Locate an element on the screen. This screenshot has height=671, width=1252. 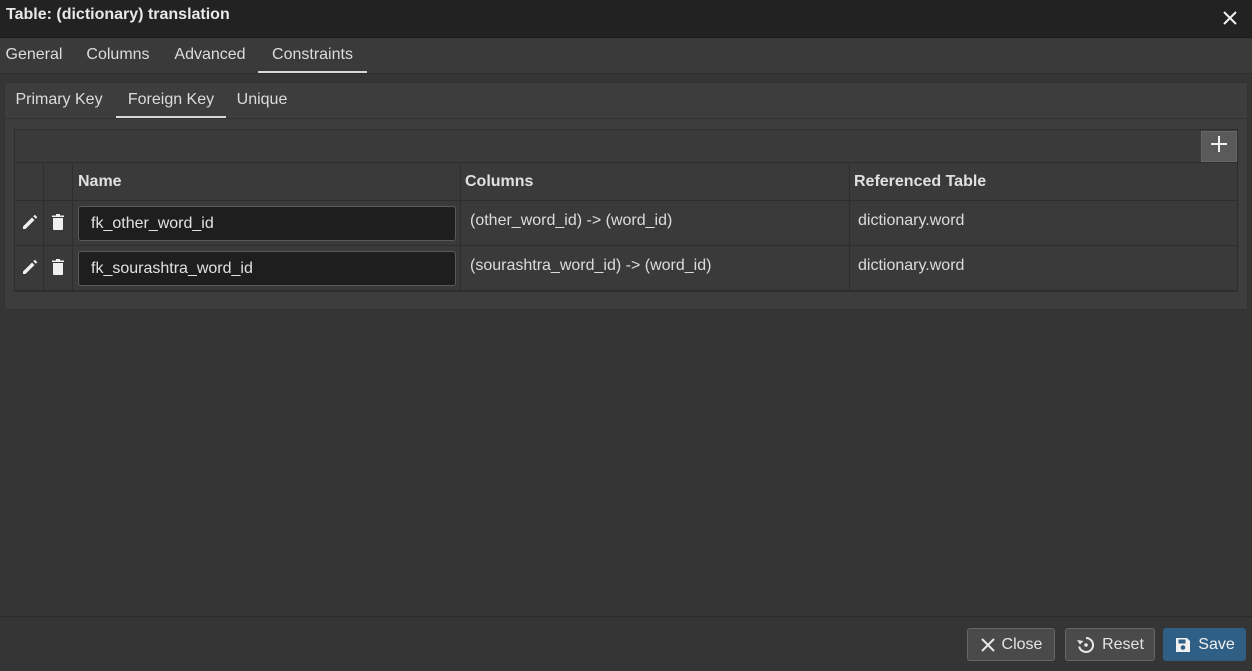
tab-general: General is located at coordinates (34, 55).